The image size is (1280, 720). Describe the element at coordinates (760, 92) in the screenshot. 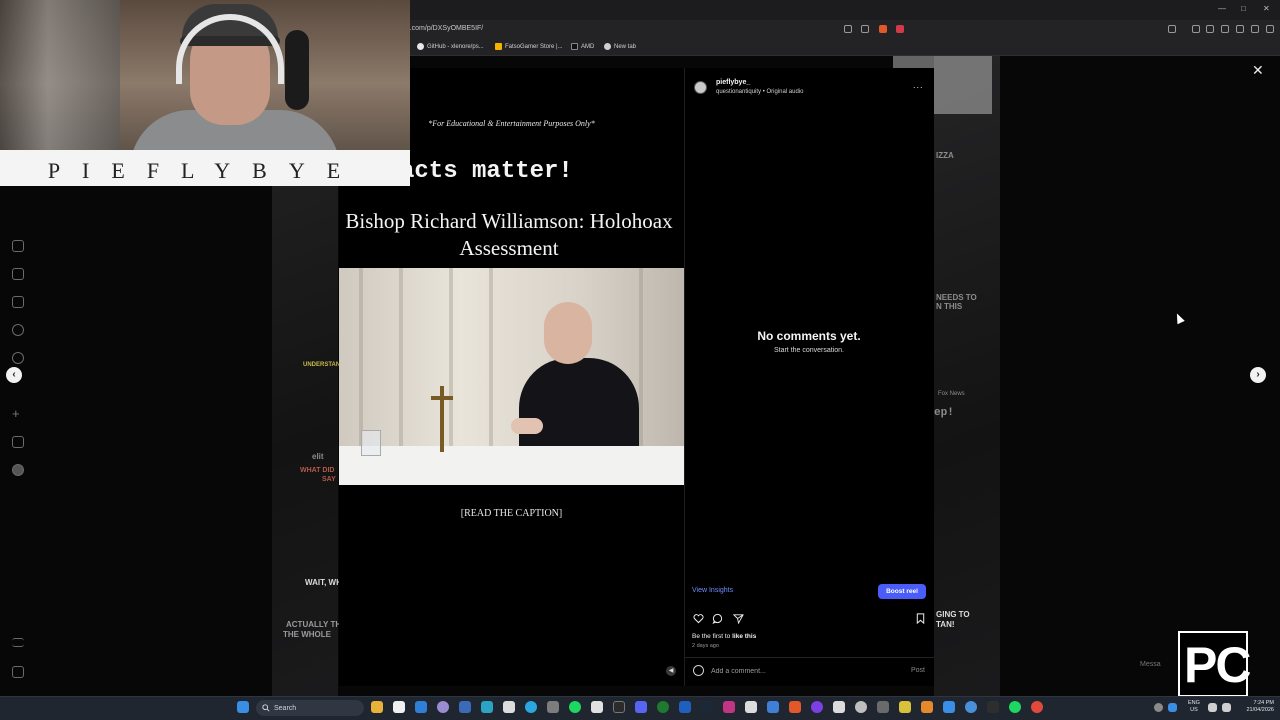

I see `audio-credit: questionantiquity • Original audio` at that location.